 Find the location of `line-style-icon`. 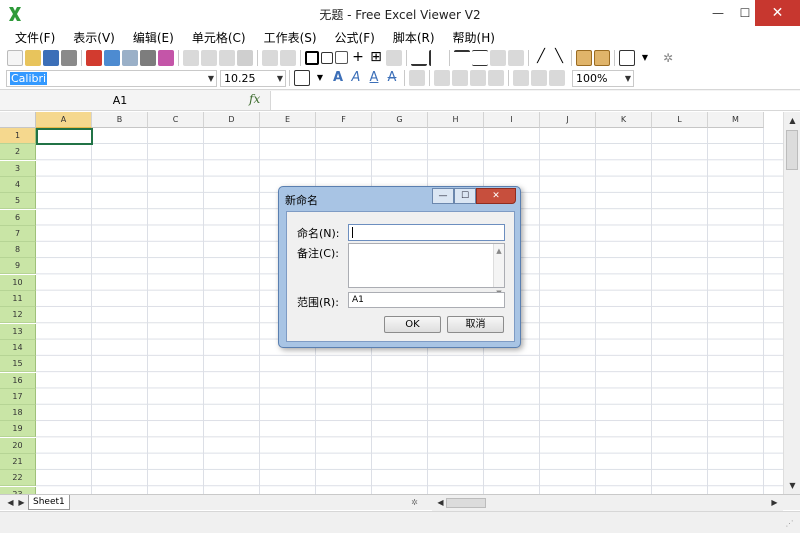

line-style-icon is located at coordinates (627, 57).